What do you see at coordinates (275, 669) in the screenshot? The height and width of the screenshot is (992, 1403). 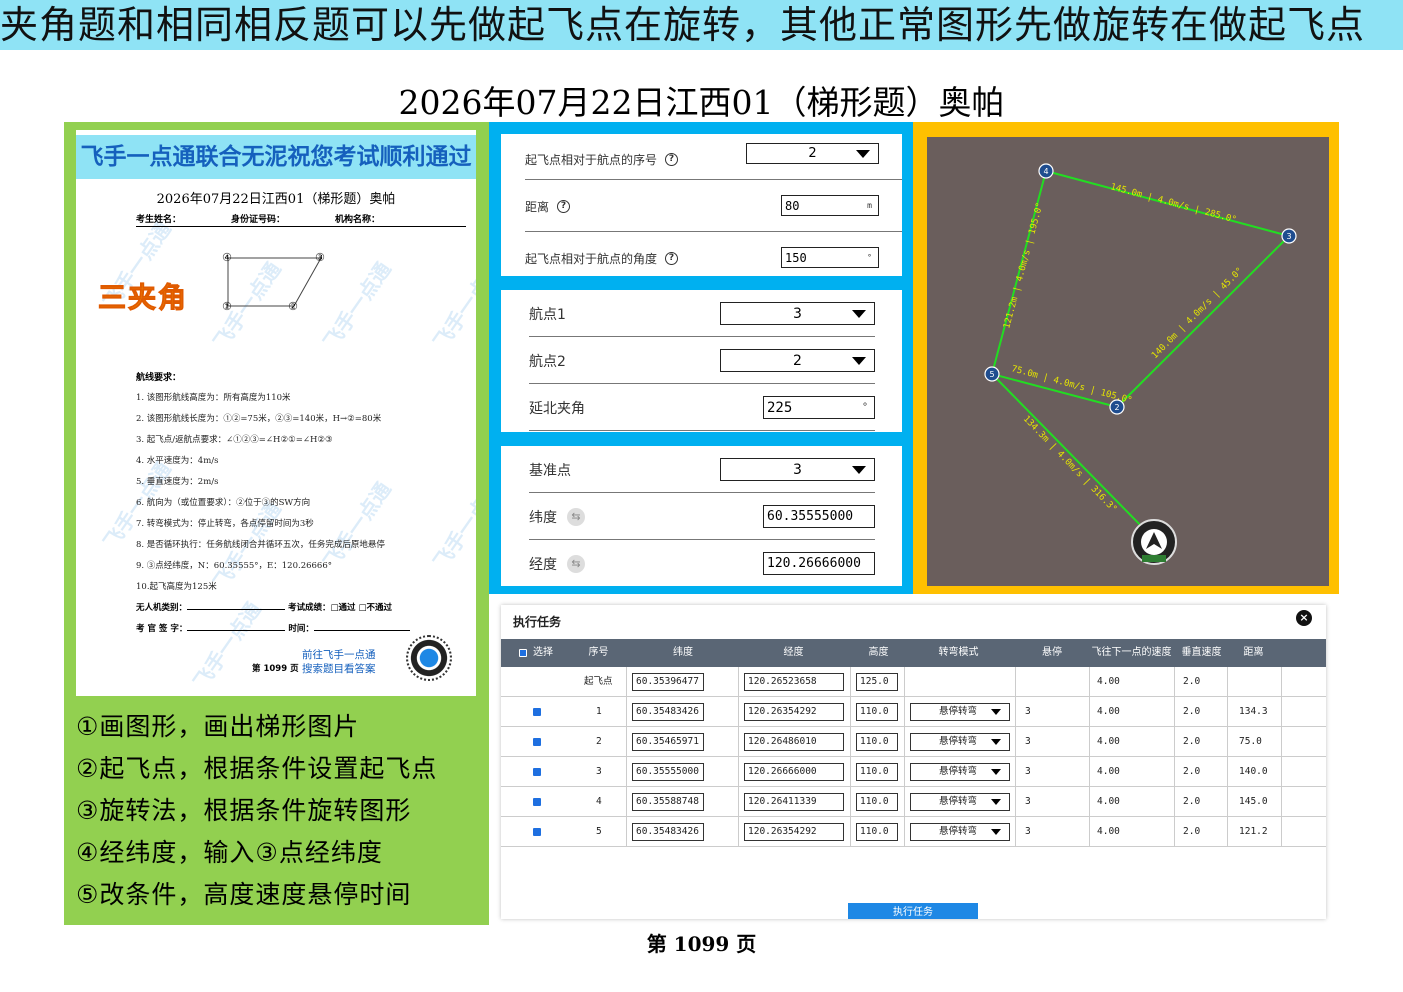 I see `paper-page-number: 第 1099 页` at bounding box center [275, 669].